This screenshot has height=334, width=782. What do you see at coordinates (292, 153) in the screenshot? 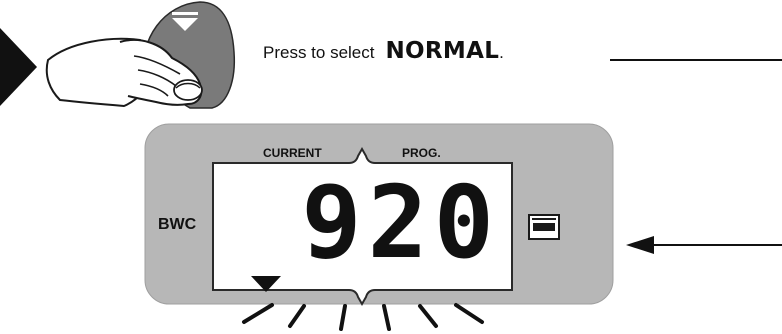
I see `label-current: CURRENT` at bounding box center [292, 153].